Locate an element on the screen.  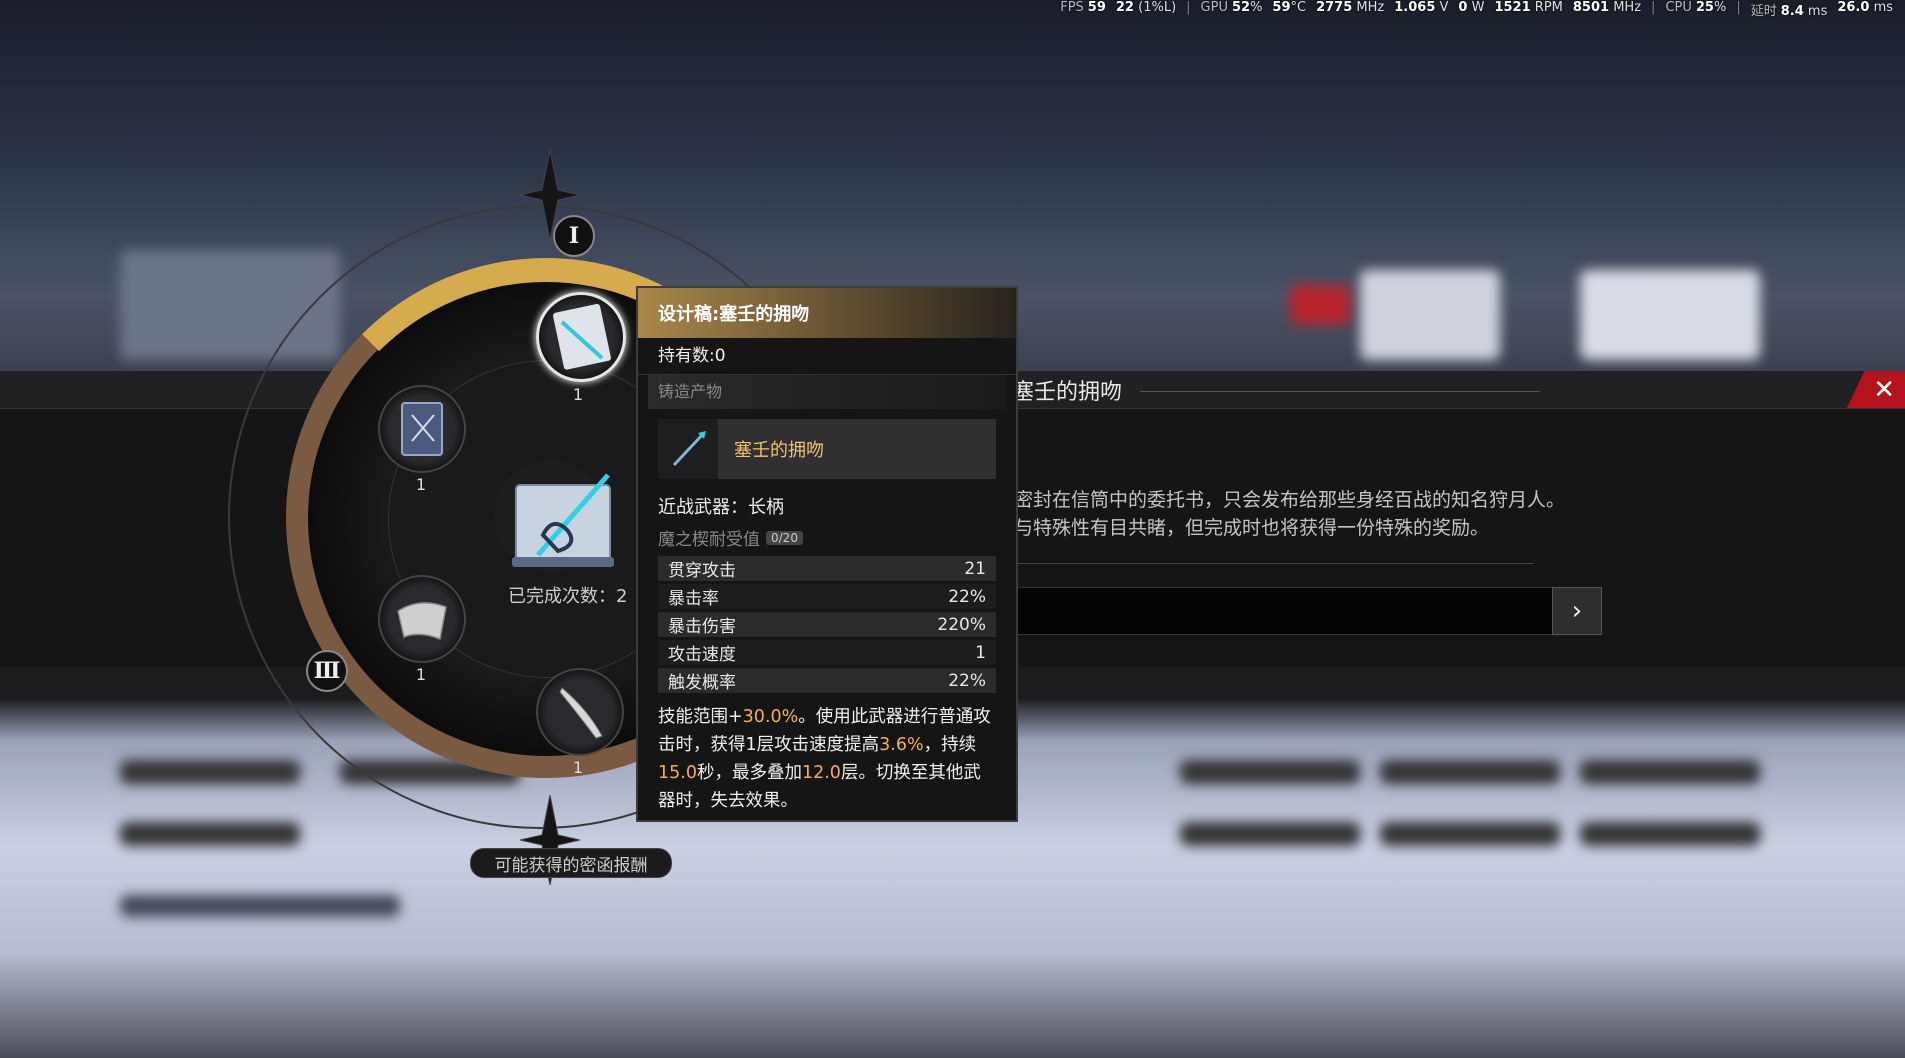
gpu-temp-unit: °C is located at coordinates (1298, 7).